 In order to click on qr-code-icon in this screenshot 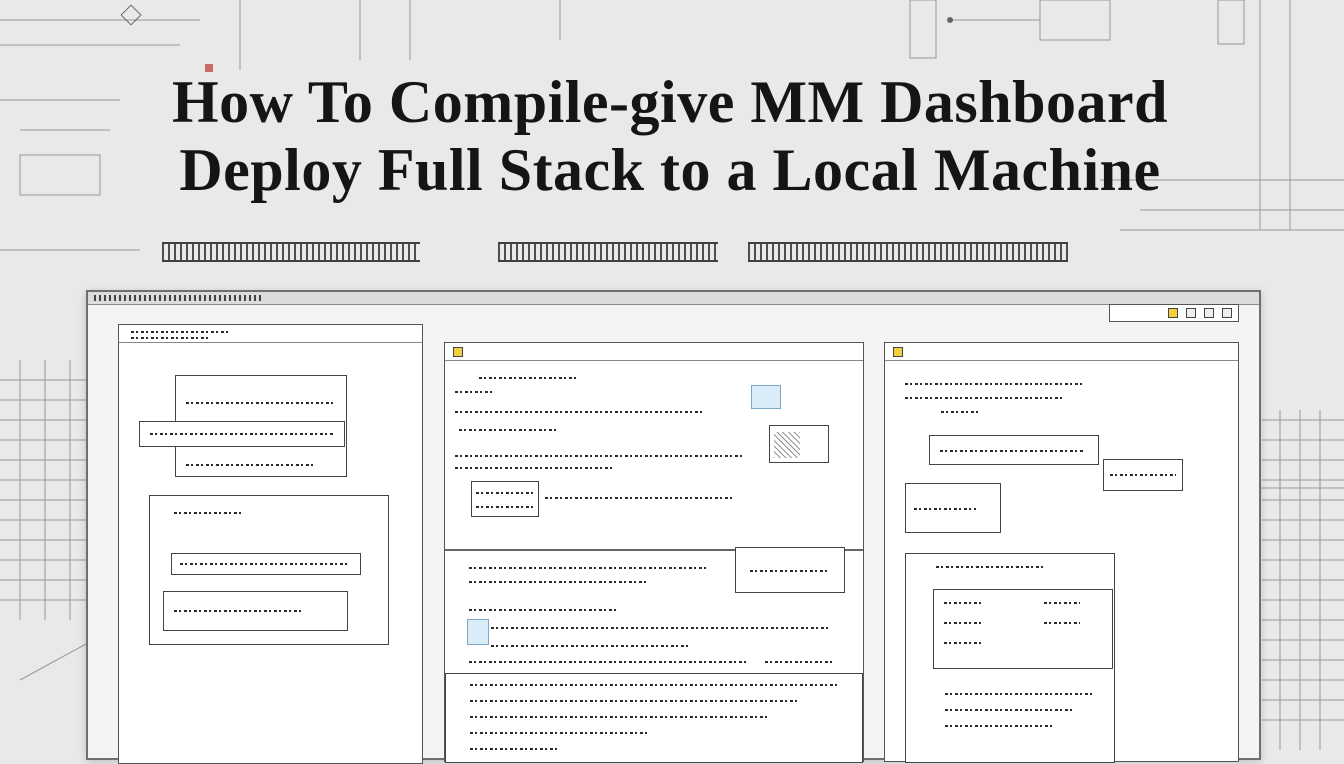, I will do `click(787, 445)`.